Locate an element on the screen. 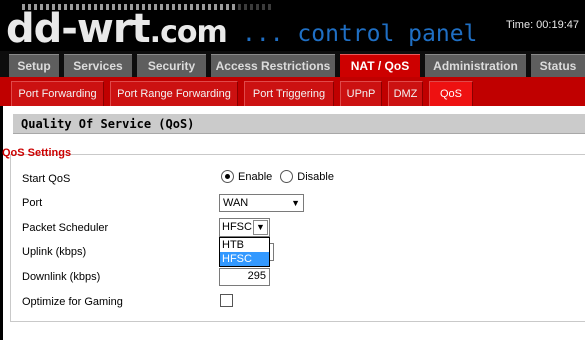  packet-scheduler-value: HFSC is located at coordinates (237, 227).